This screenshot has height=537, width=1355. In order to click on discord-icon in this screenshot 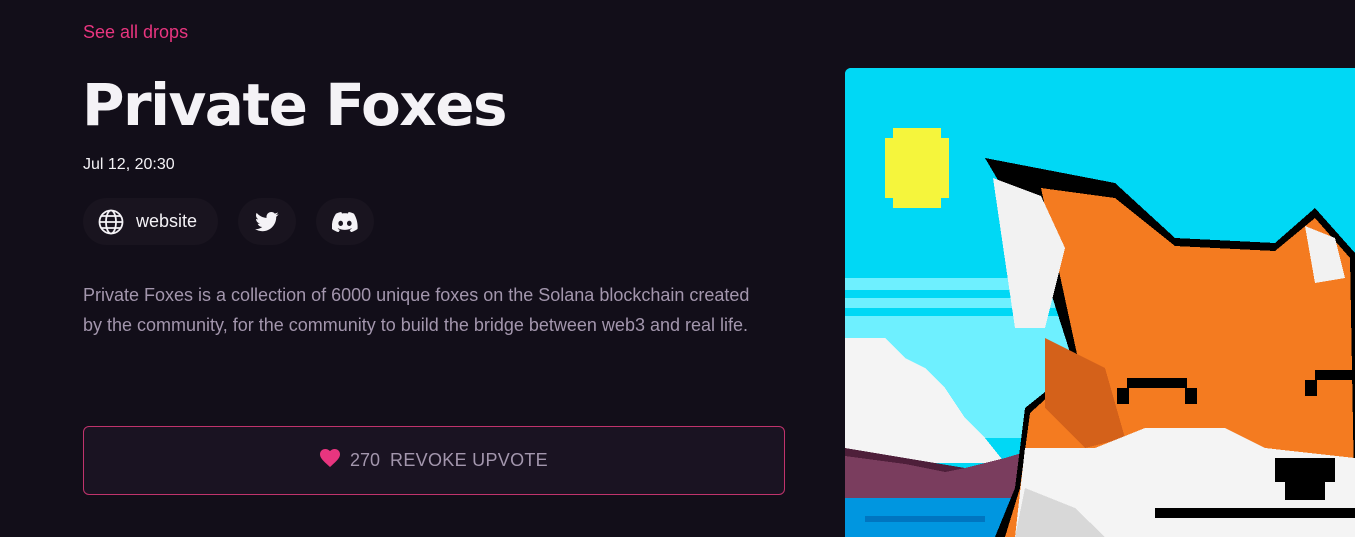, I will do `click(345, 221)`.